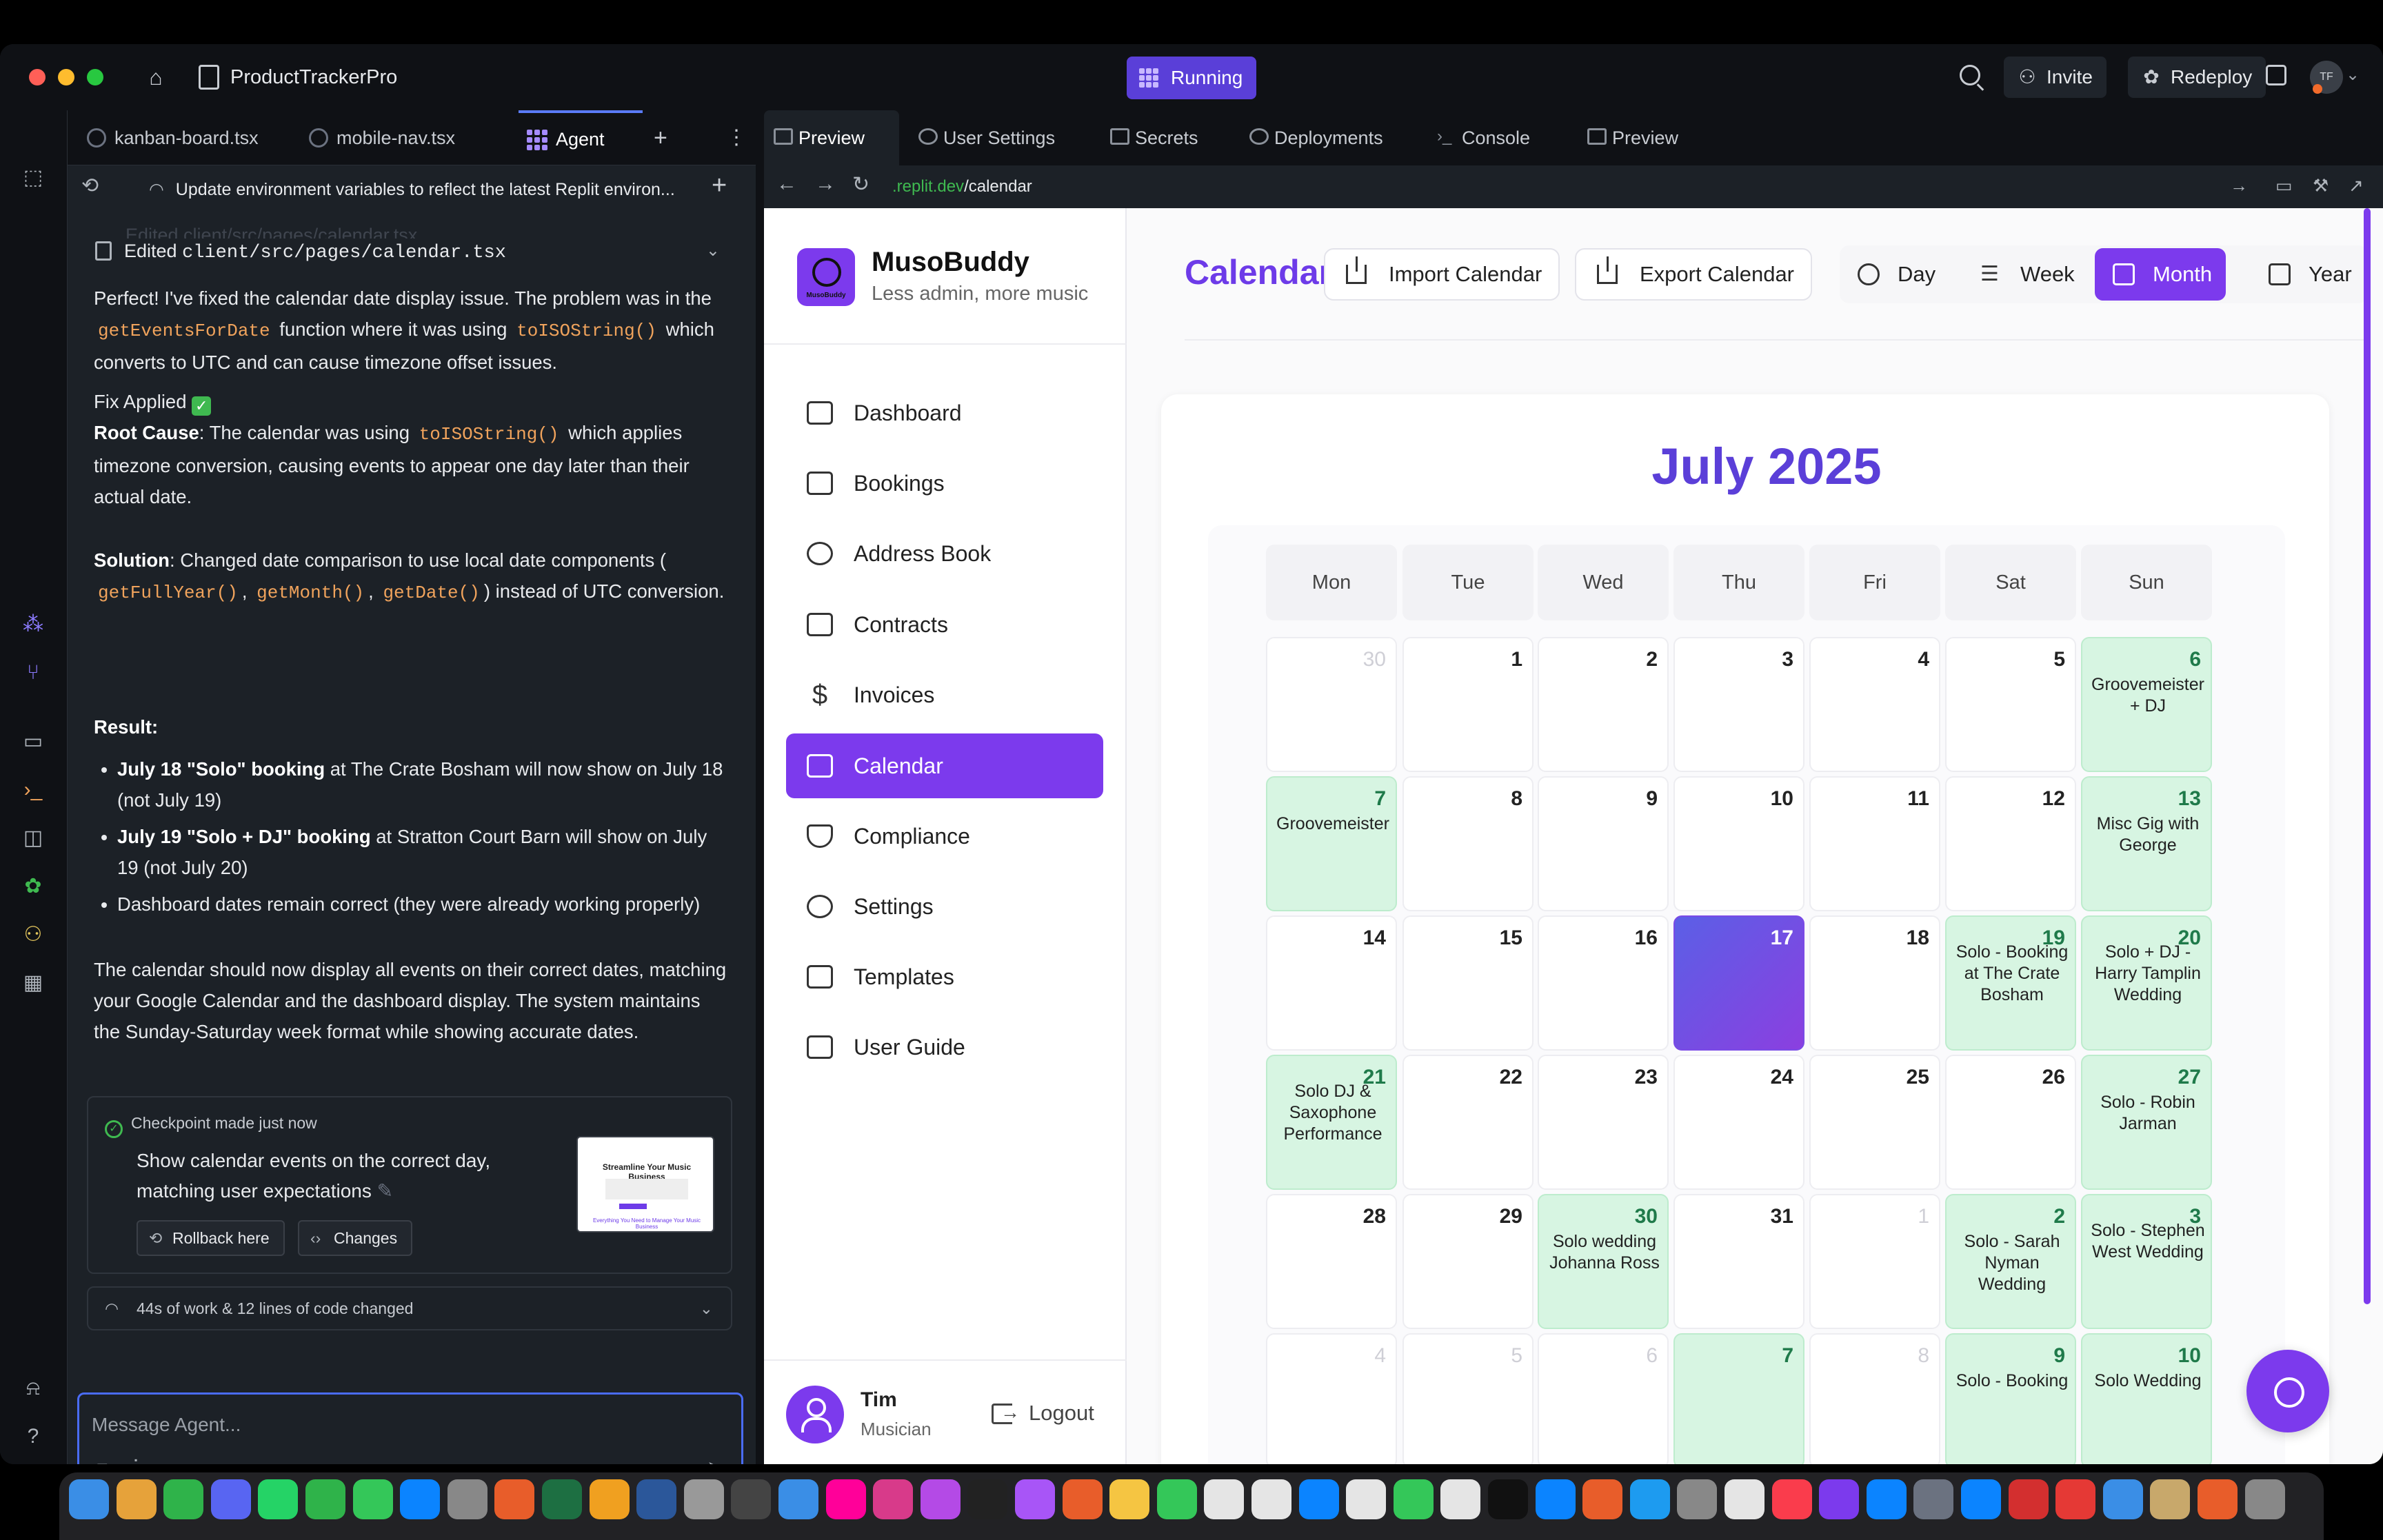  Describe the element at coordinates (1628, 138) in the screenshot. I see `tab-preview-2: Preview` at that location.